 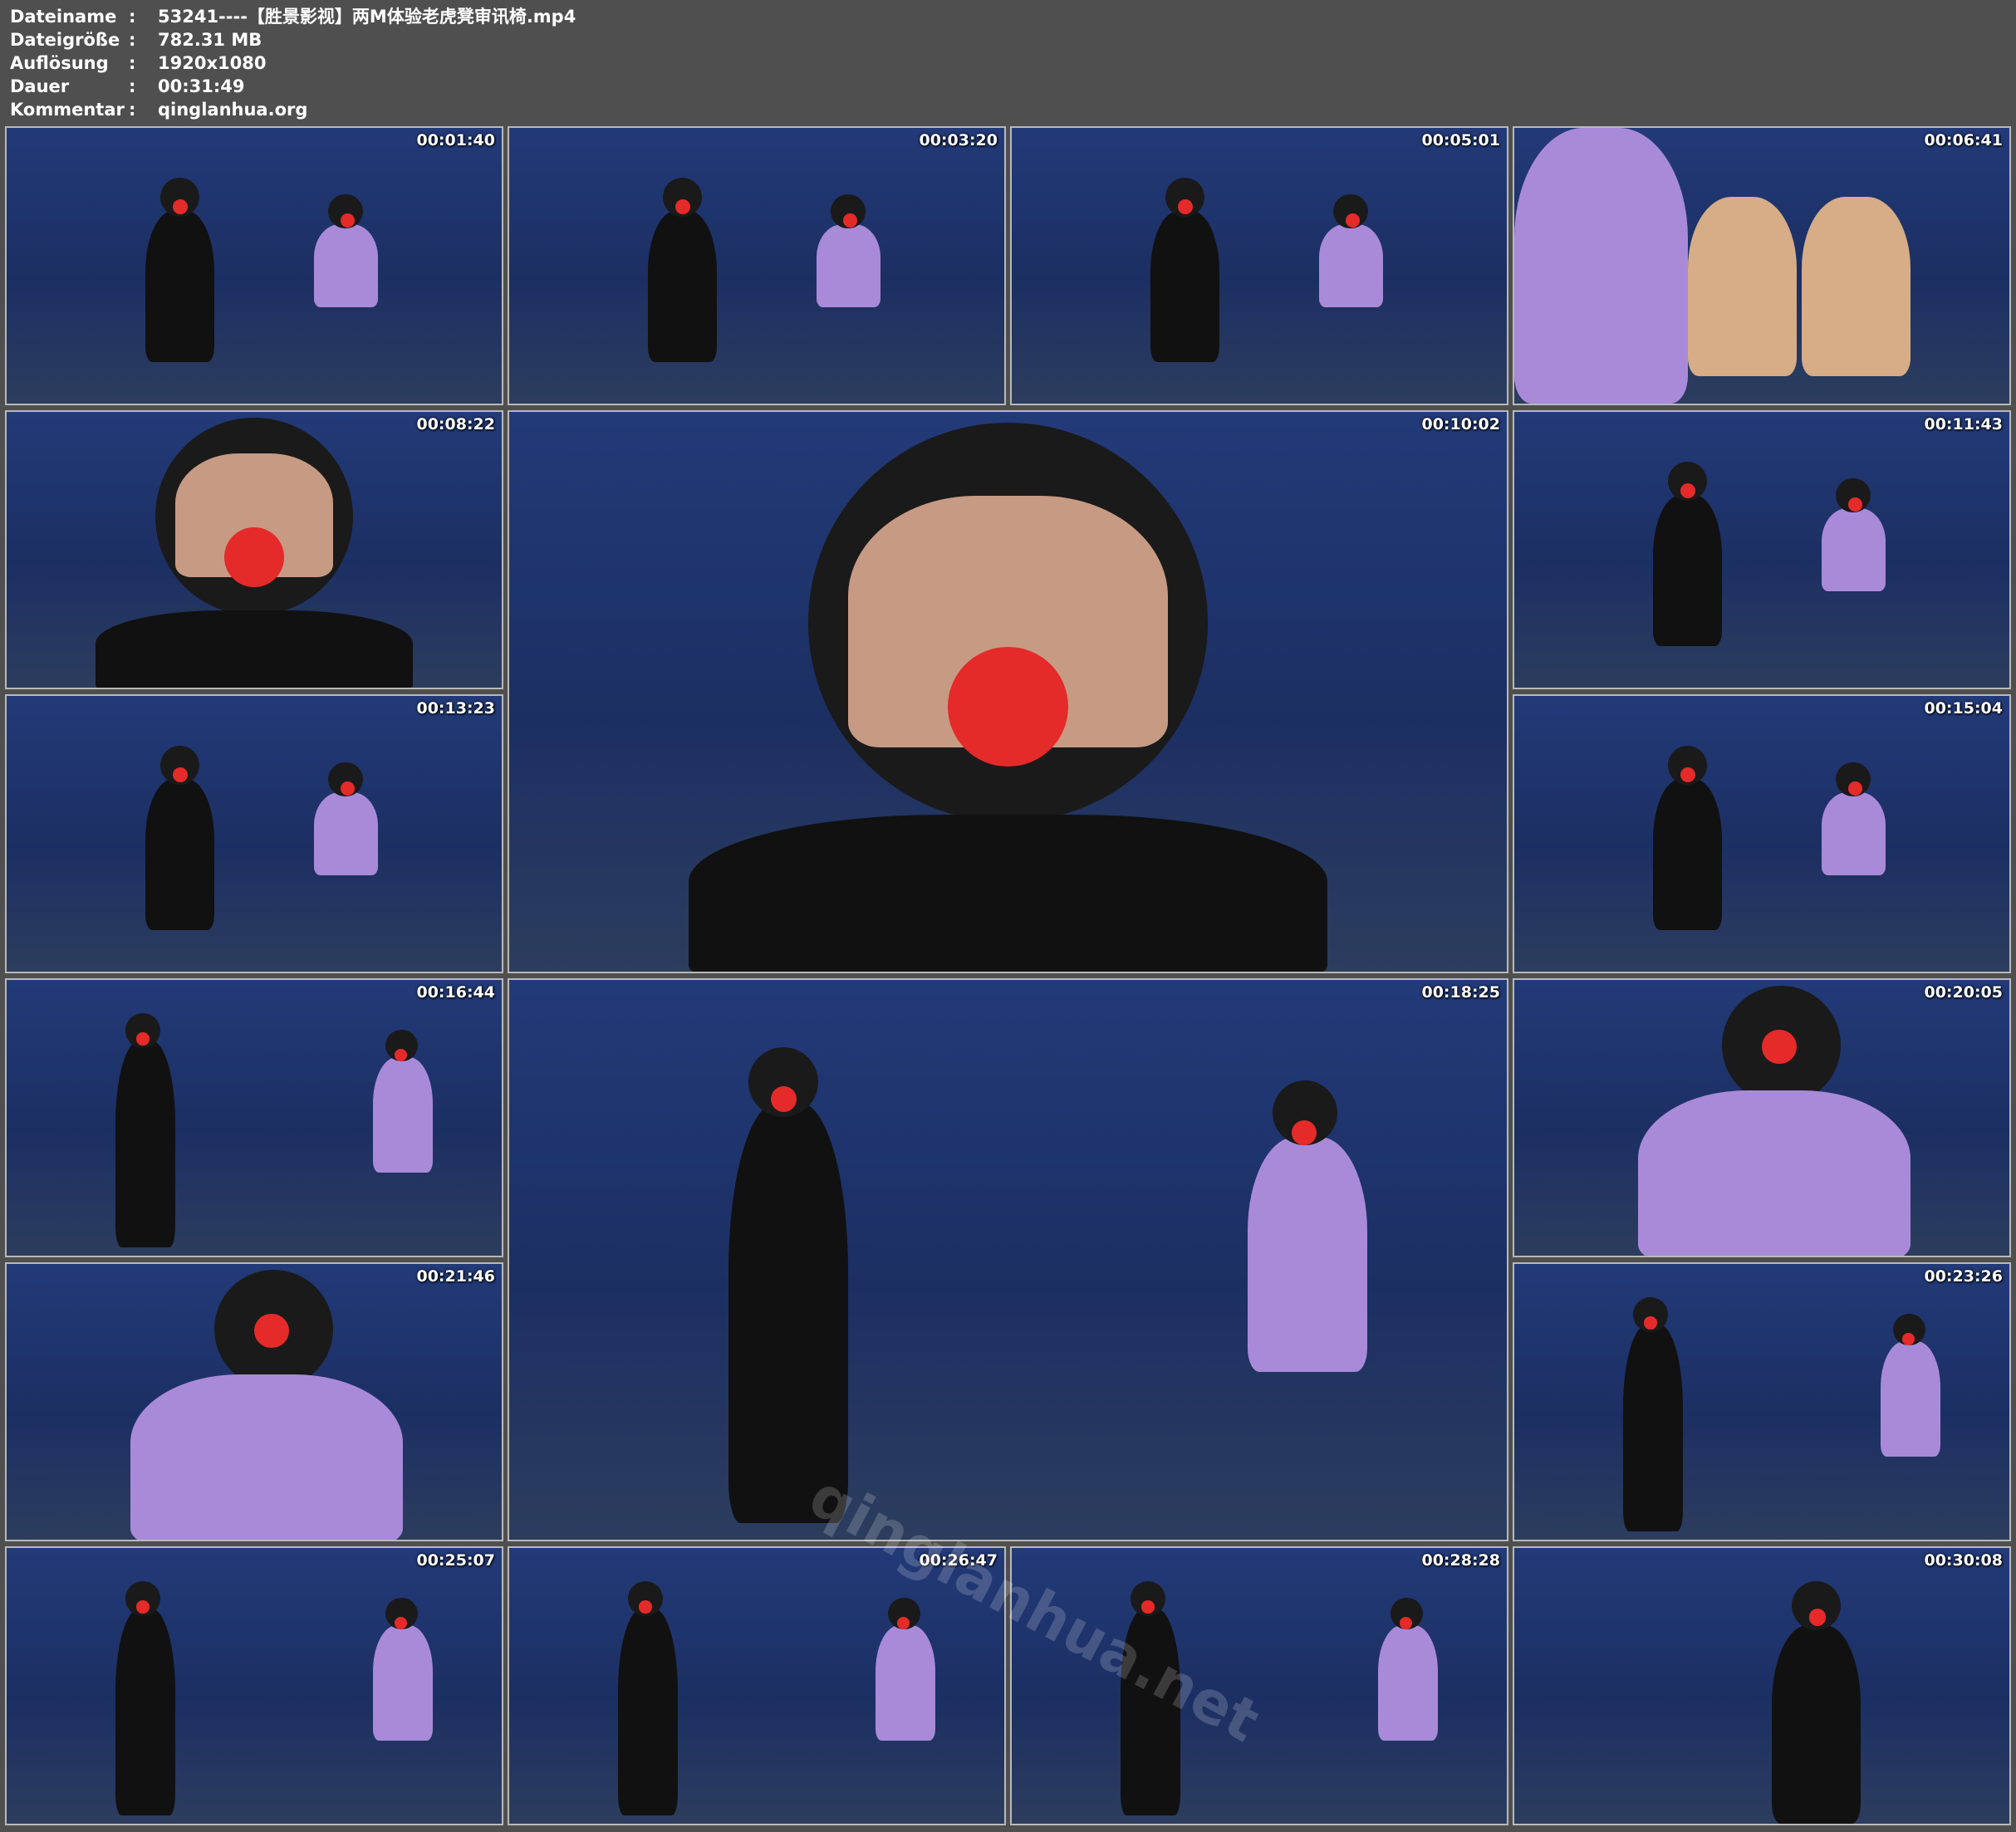 I want to click on video-thumbnail: 00:13:23, so click(x=254, y=833).